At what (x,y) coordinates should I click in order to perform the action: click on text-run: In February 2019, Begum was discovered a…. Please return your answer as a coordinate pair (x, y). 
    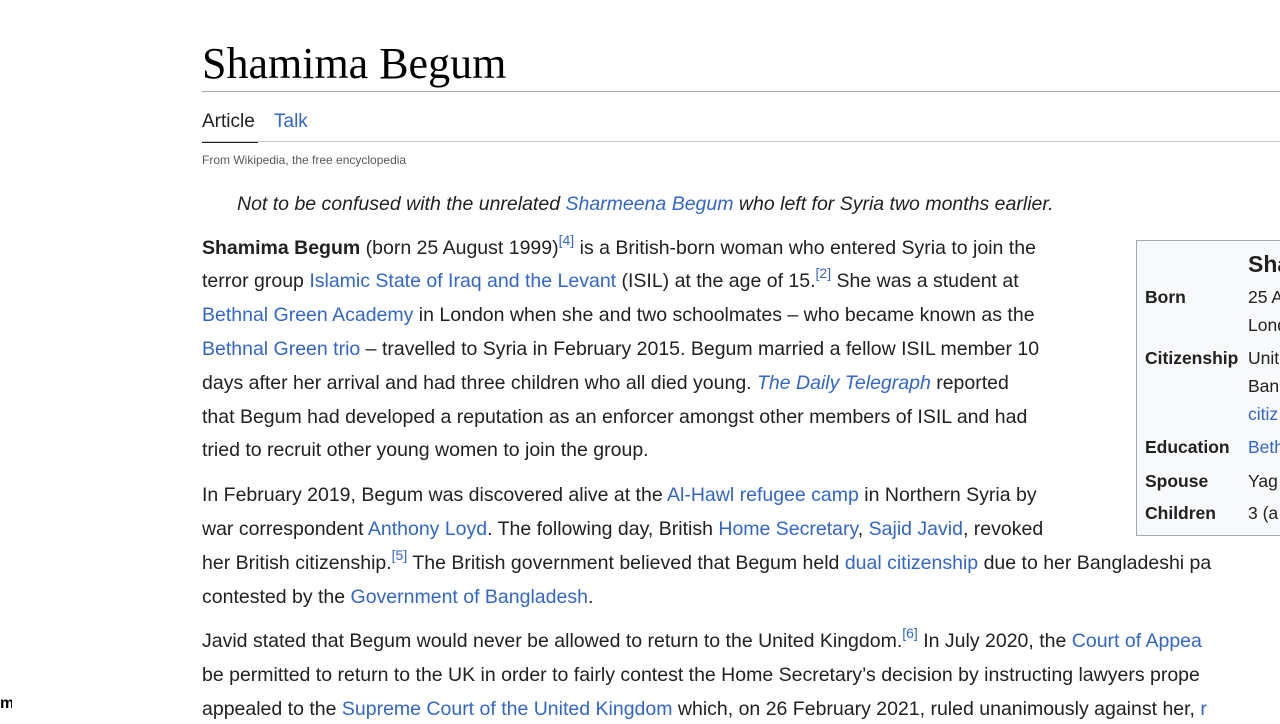
    Looking at the image, I should click on (435, 495).